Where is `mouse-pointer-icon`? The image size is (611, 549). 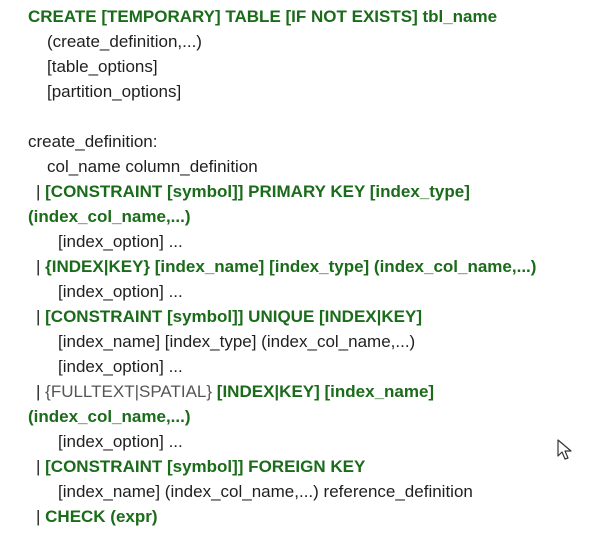
mouse-pointer-icon is located at coordinates (564, 449).